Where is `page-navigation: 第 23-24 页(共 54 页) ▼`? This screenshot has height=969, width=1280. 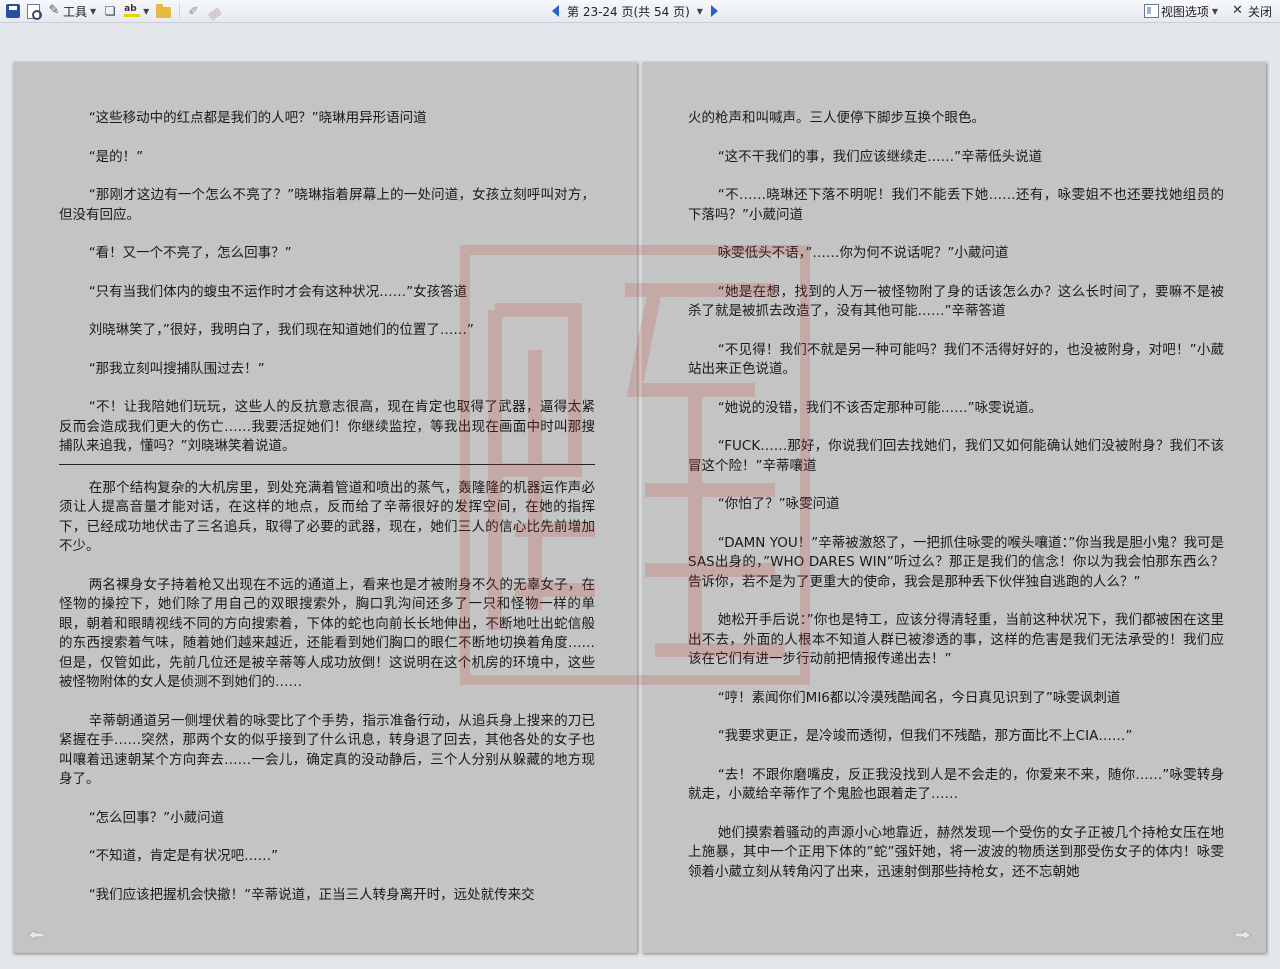 page-navigation: 第 23-24 页(共 54 页) ▼ is located at coordinates (635, 11).